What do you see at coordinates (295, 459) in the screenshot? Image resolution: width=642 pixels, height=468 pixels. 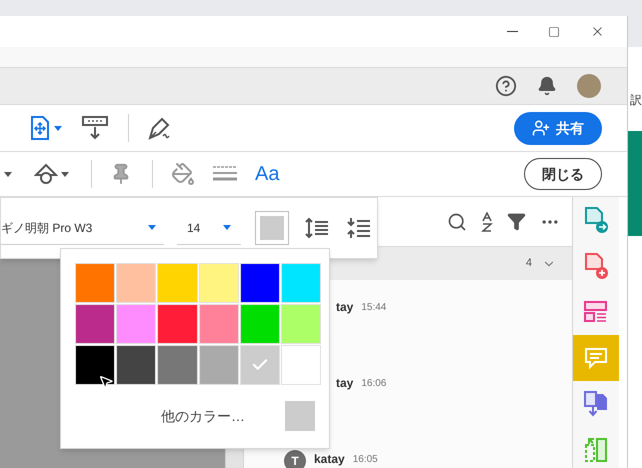 I see `avatar: T` at bounding box center [295, 459].